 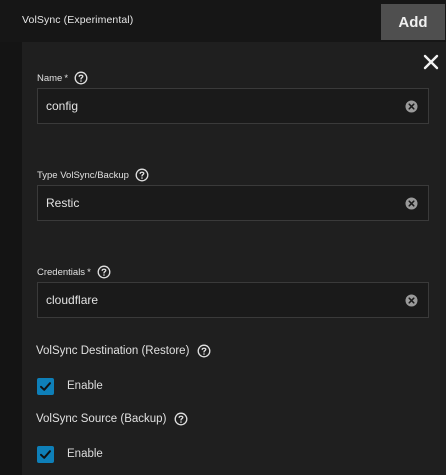 I want to click on destination-label: VolSync Destination (Restore), so click(x=123, y=351).